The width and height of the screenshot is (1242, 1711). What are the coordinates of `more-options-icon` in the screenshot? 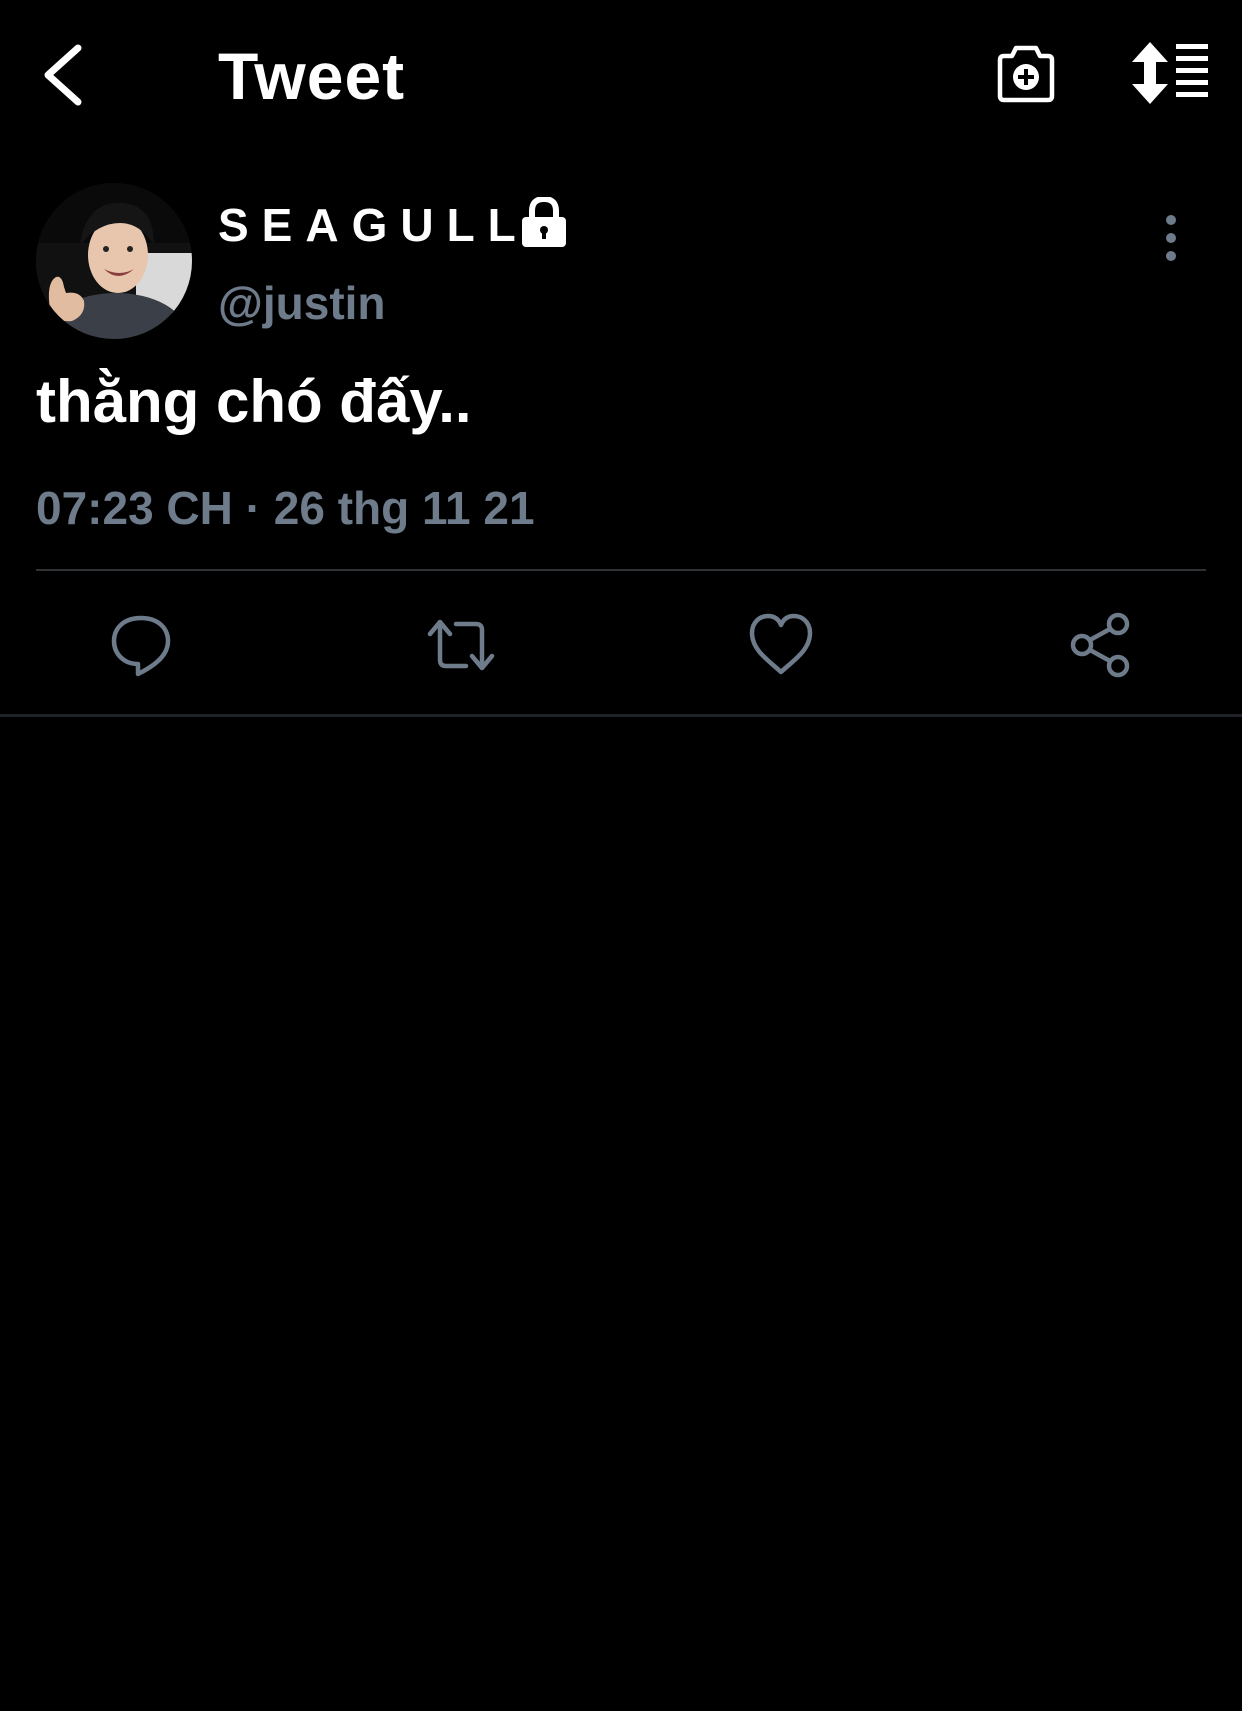 It's located at (1171, 238).